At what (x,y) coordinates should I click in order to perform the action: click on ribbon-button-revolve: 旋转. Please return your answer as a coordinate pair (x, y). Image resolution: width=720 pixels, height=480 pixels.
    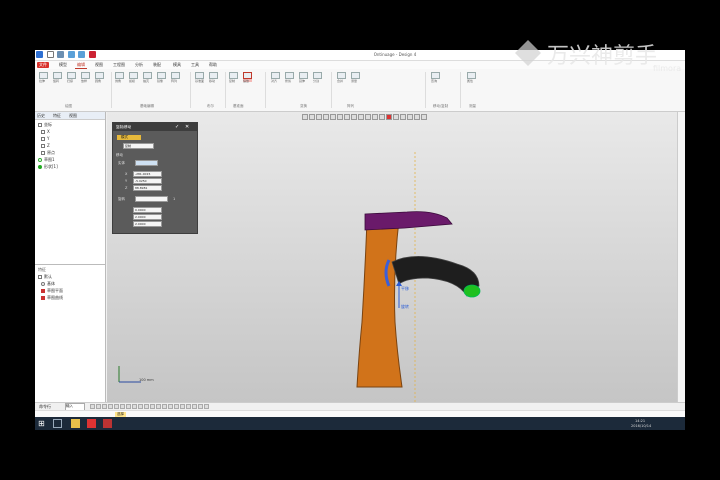
    Looking at the image, I should click on (57, 77).